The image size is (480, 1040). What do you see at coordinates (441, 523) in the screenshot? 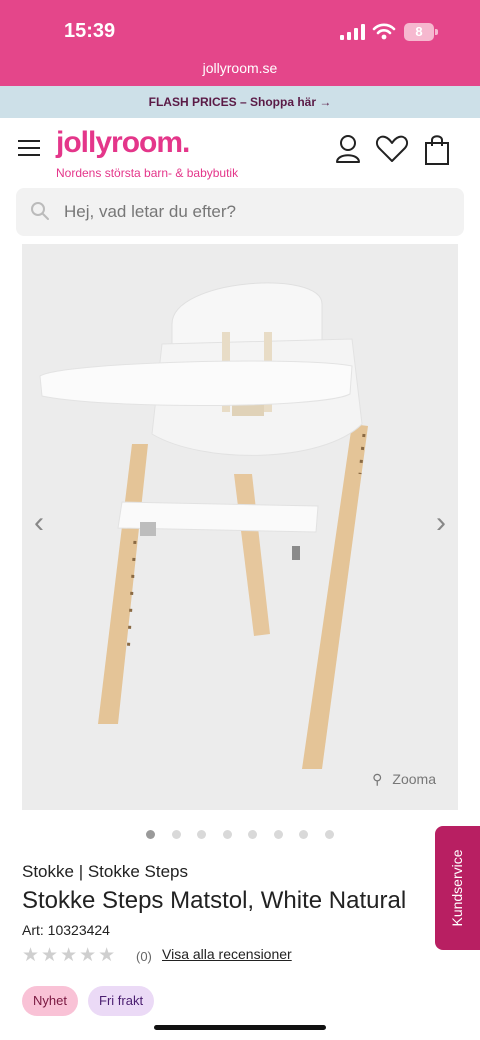
I see `next-image-arrow: ›` at bounding box center [441, 523].